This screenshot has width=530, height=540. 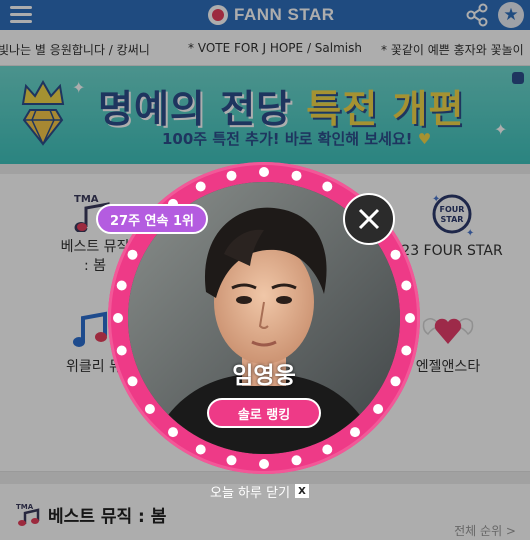 I want to click on dismiss-x-icon: X, so click(x=302, y=491).